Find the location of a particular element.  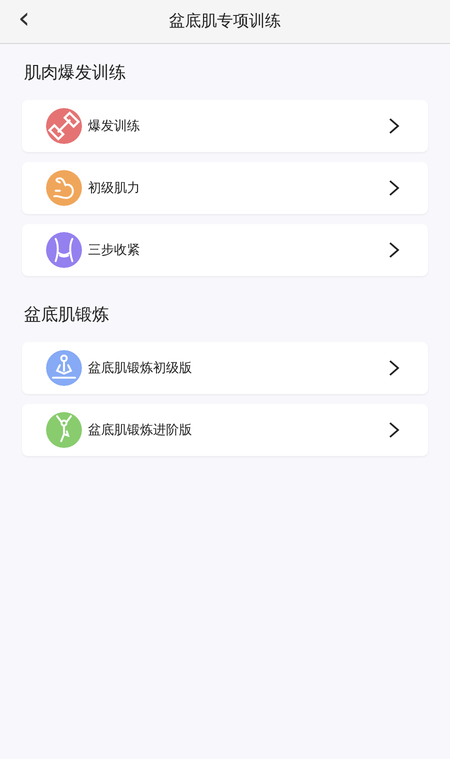

list-item: 初级肌力 is located at coordinates (225, 188).